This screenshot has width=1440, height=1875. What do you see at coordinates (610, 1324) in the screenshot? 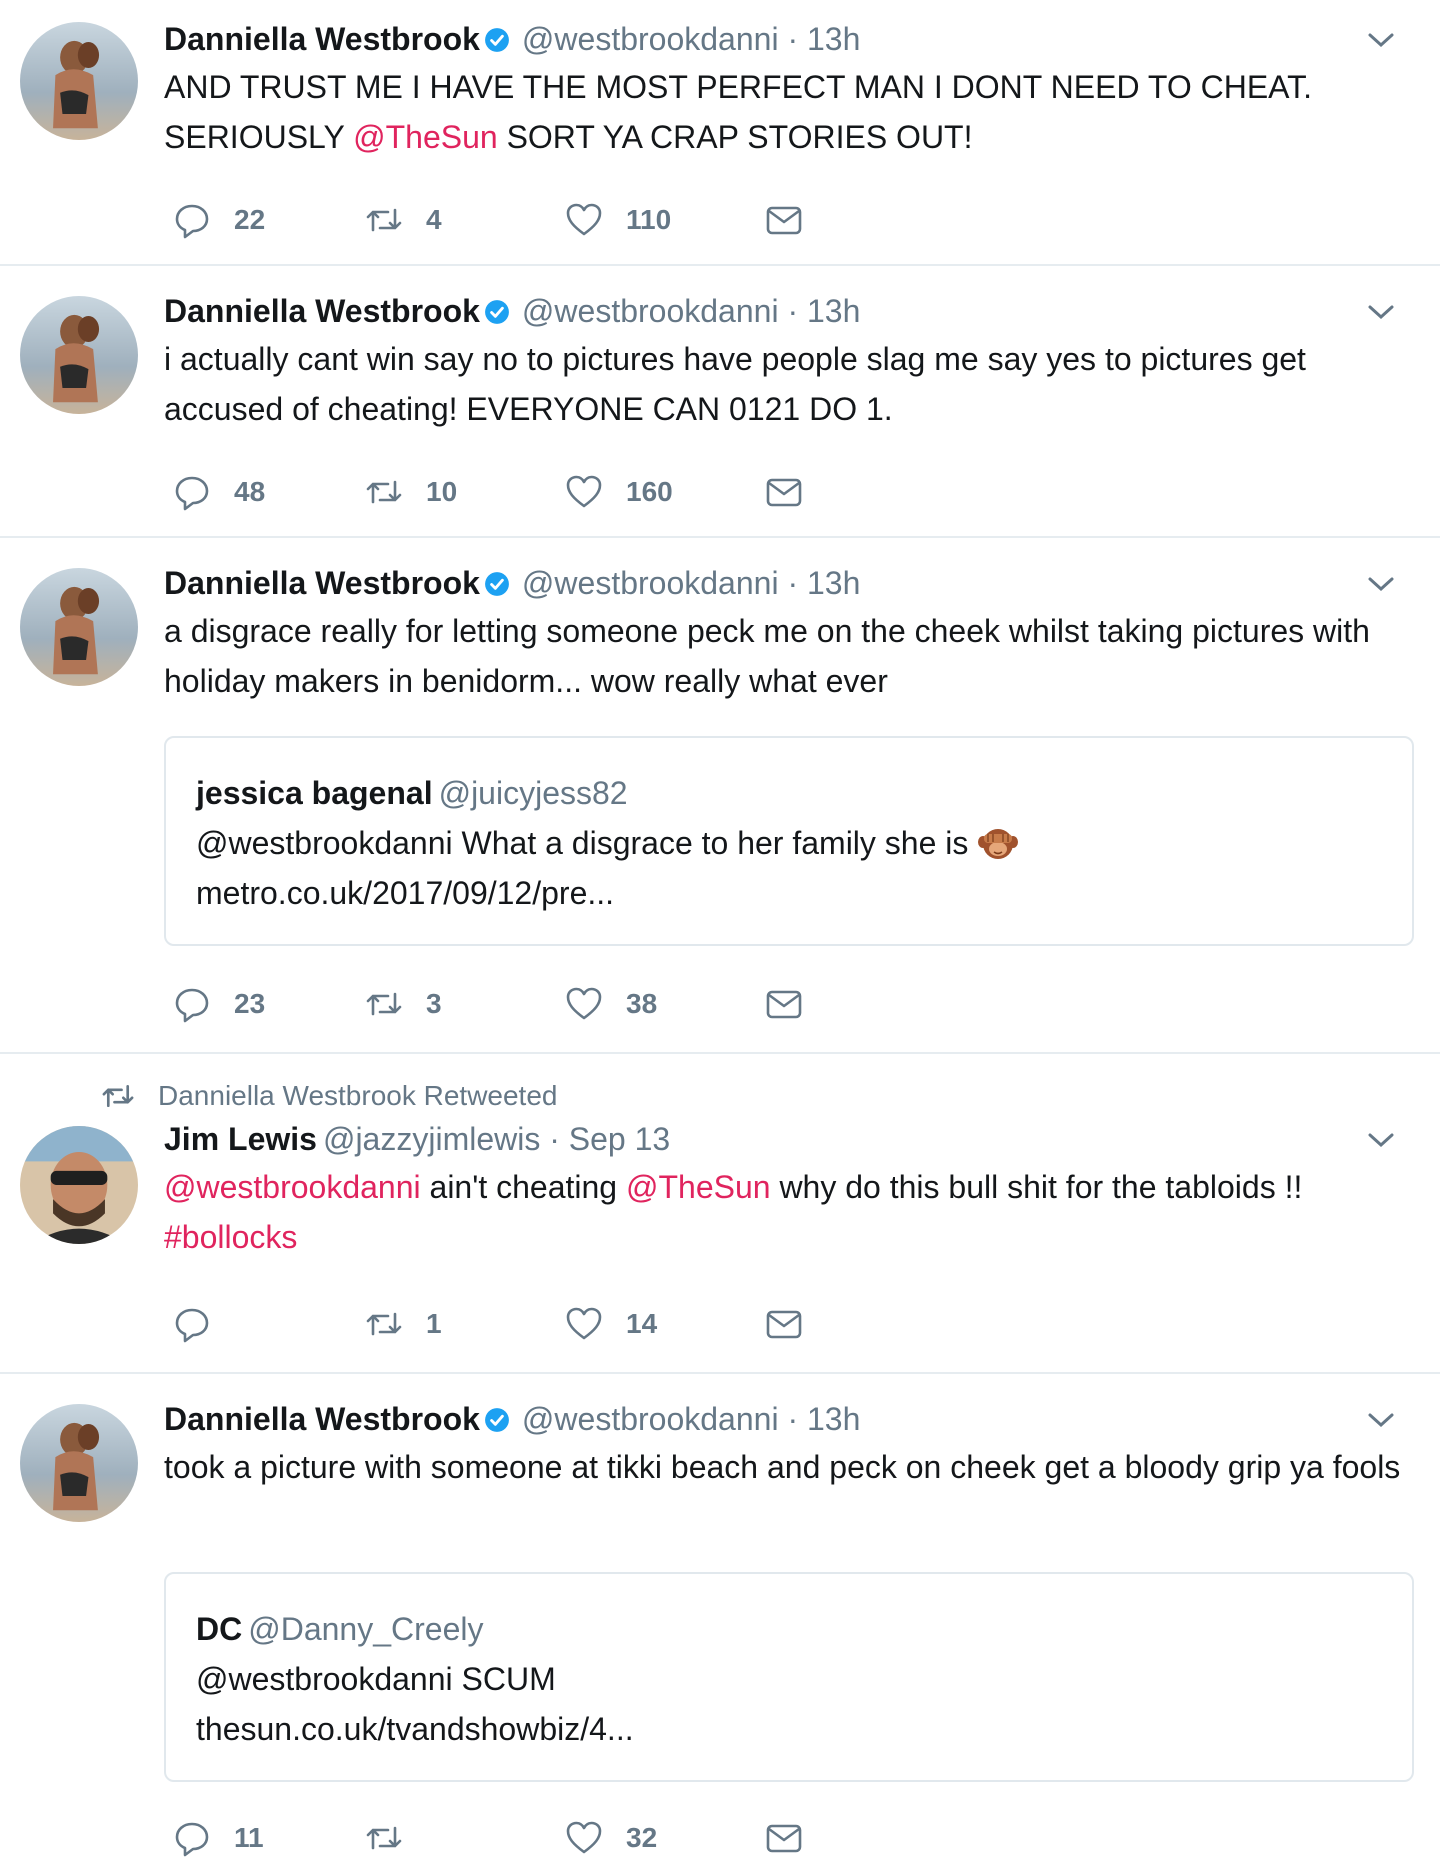
I see `like-button: 14` at bounding box center [610, 1324].